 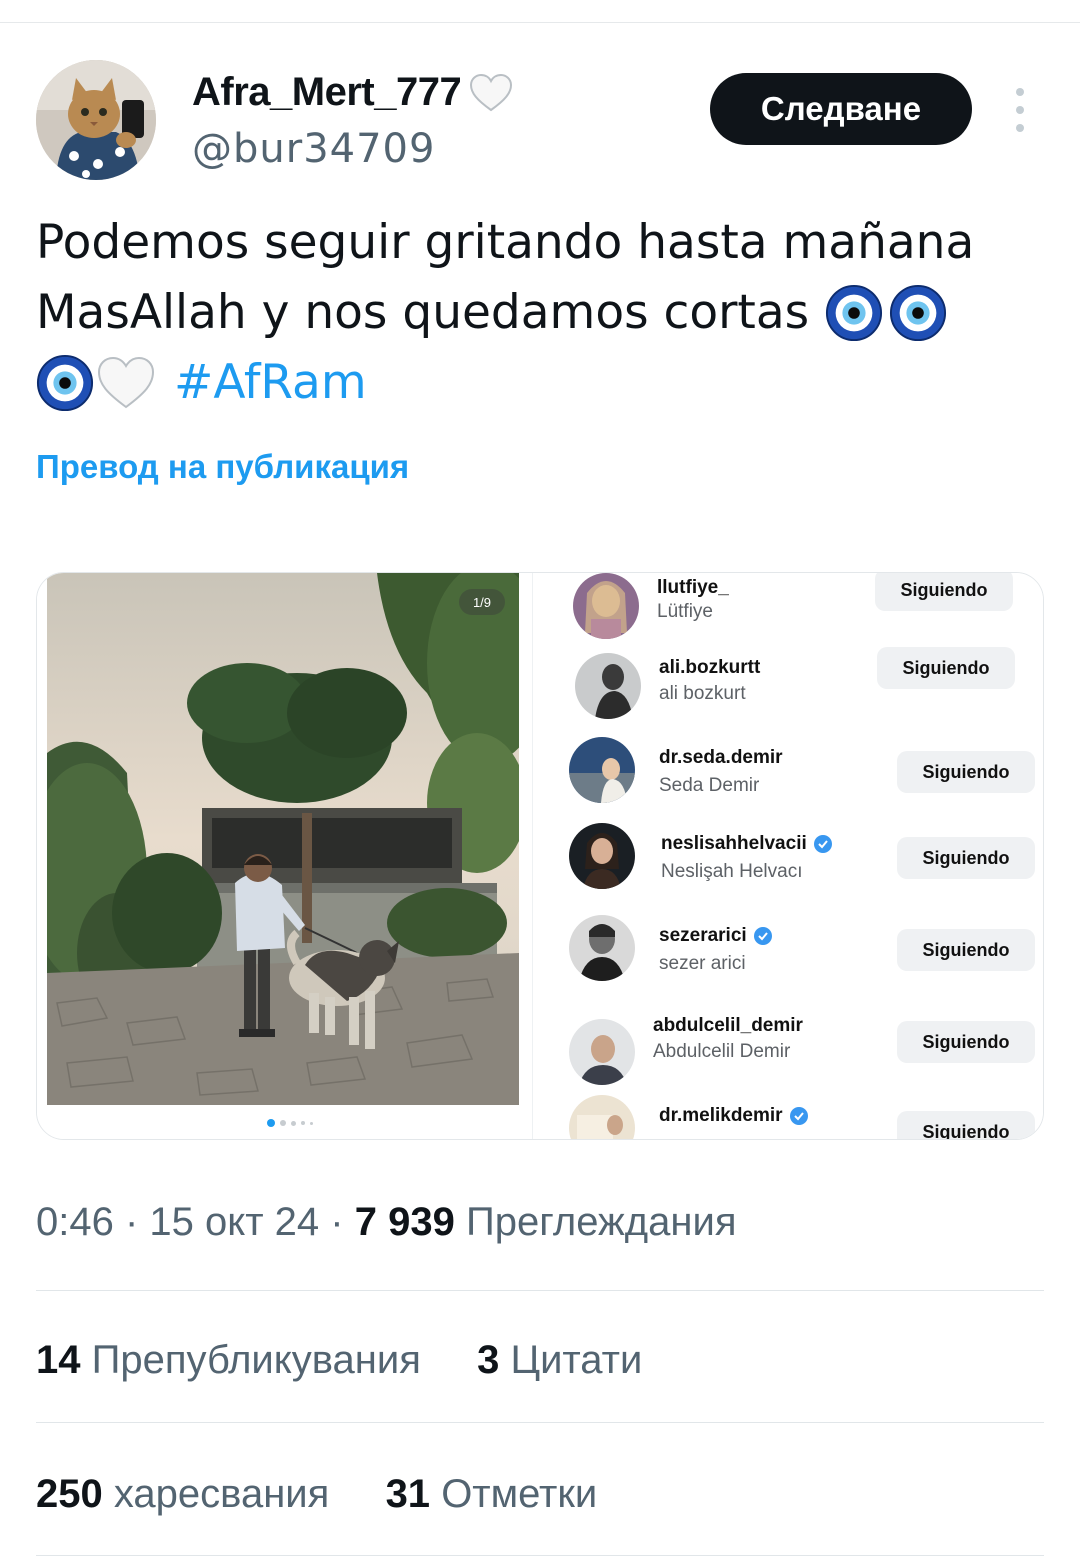 I want to click on hashtag-link: #AfRam, so click(x=270, y=383).